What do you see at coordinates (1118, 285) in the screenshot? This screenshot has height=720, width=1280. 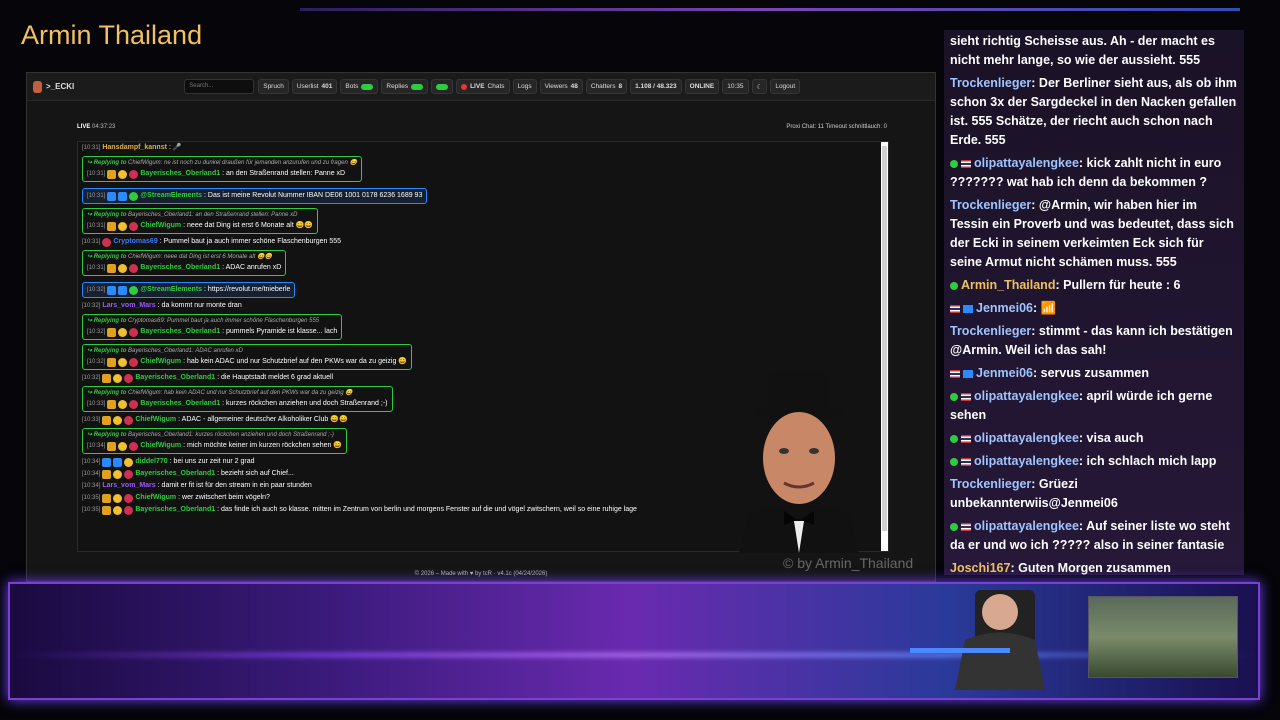 I see `side-chat-text: : Pullern für heute : 6` at bounding box center [1118, 285].